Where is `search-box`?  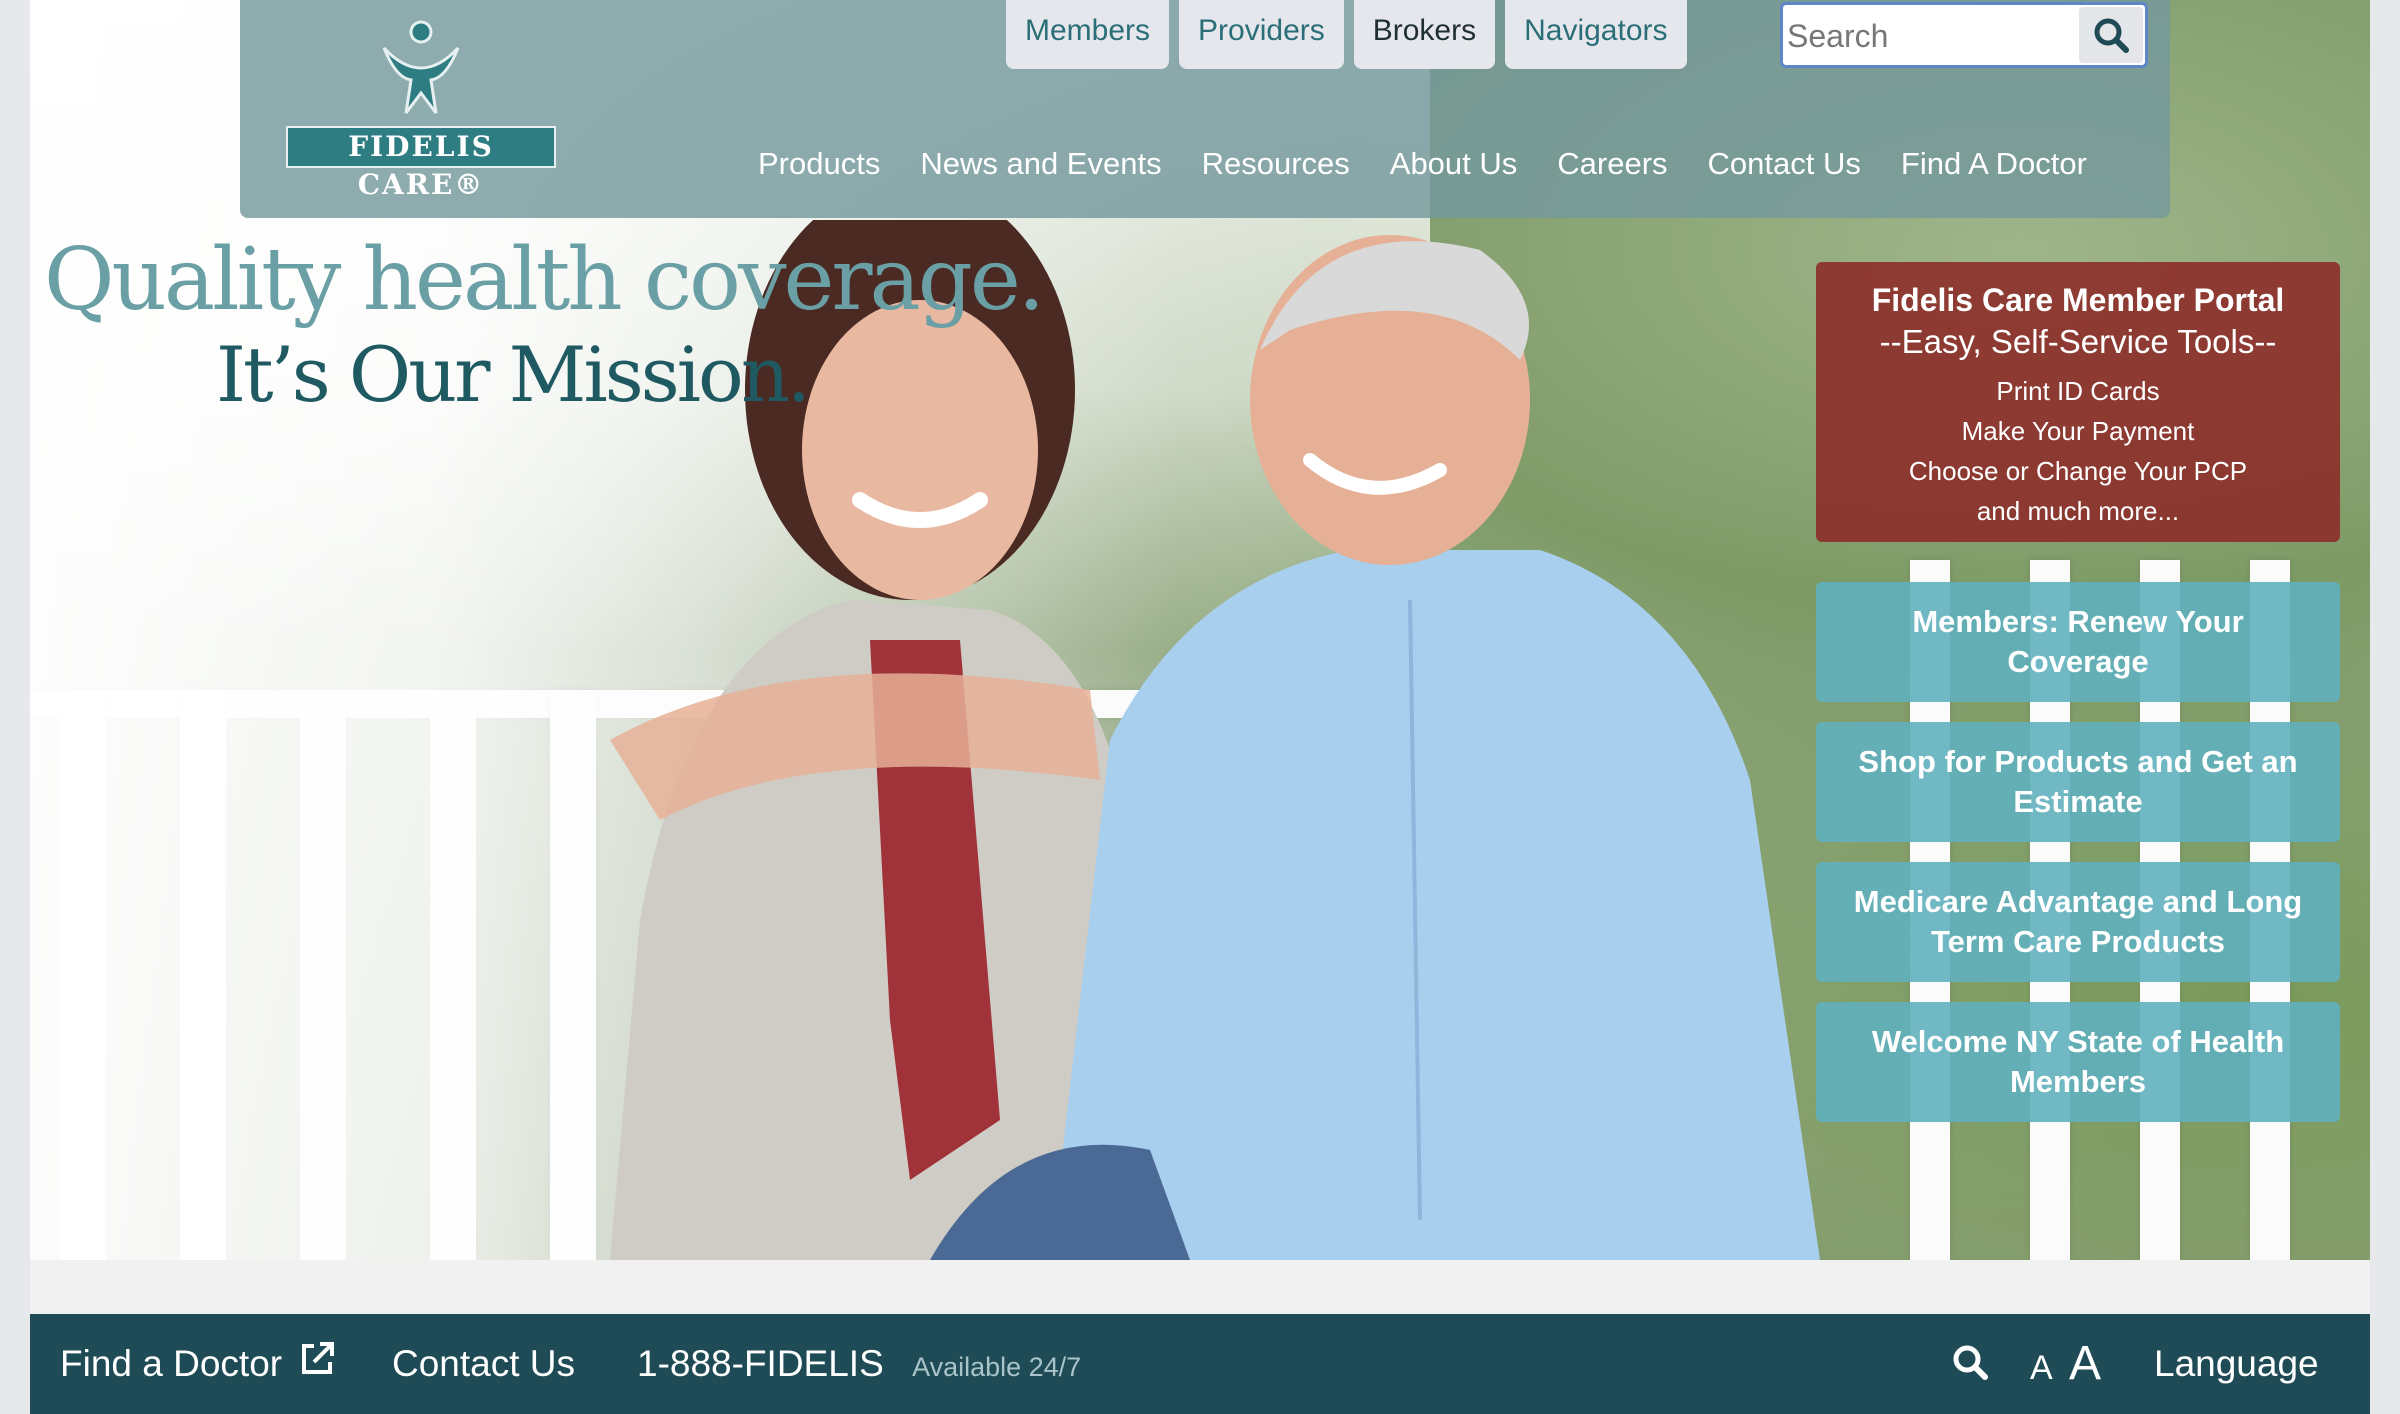
search-box is located at coordinates (1964, 35).